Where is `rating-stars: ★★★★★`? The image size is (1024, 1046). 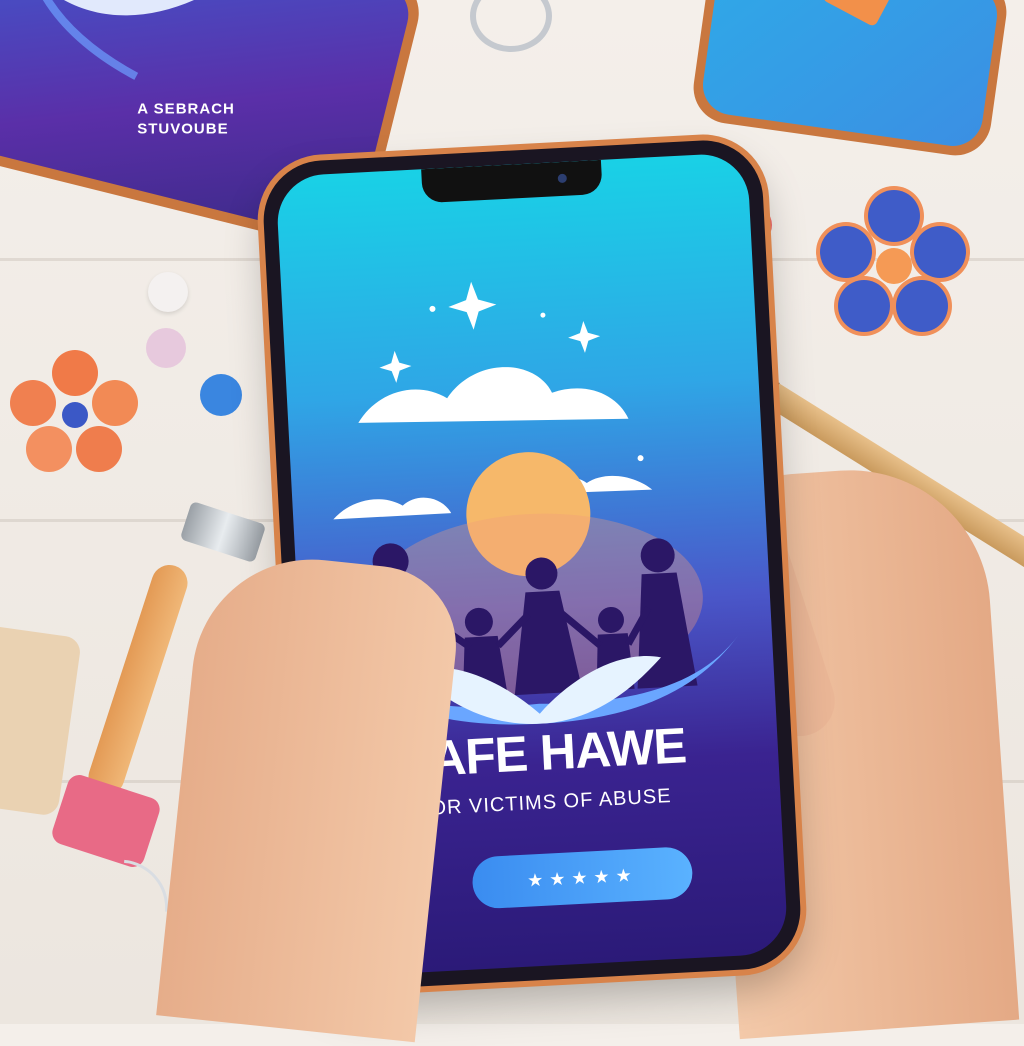
rating-stars: ★★★★★ is located at coordinates (582, 877).